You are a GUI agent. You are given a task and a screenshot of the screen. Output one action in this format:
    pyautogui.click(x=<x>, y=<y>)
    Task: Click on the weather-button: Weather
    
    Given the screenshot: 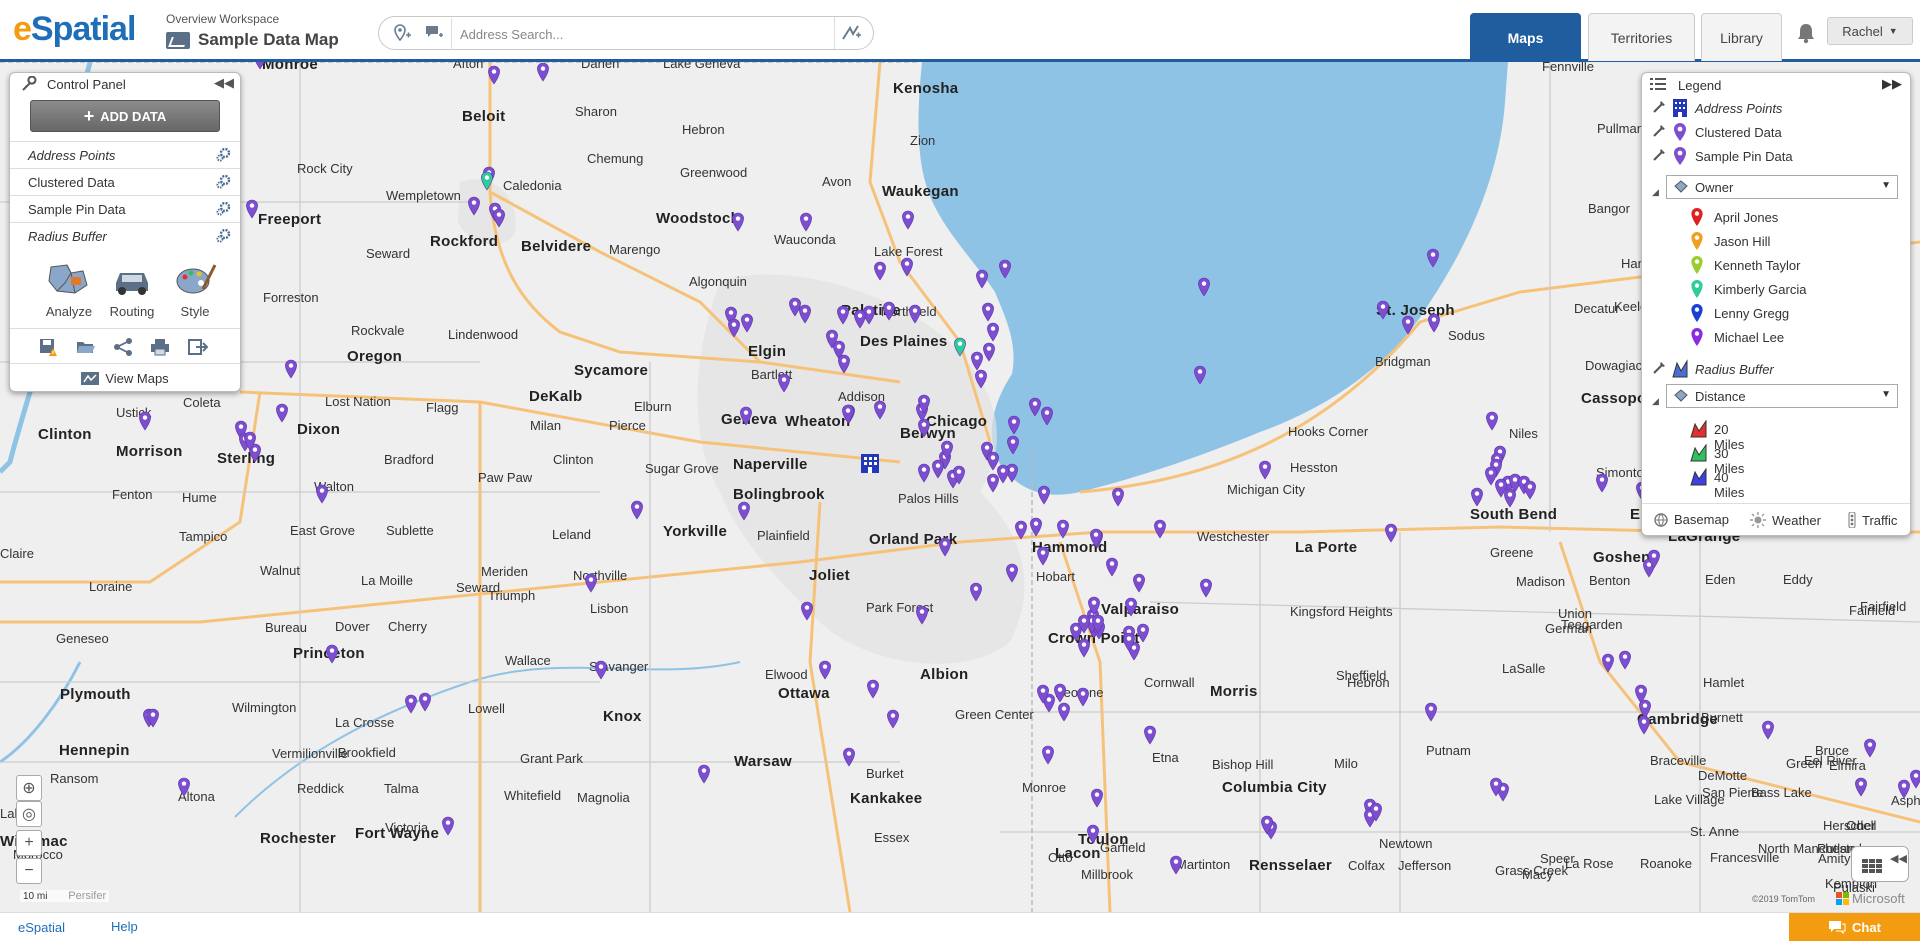 What is the action you would take?
    pyautogui.click(x=1785, y=520)
    